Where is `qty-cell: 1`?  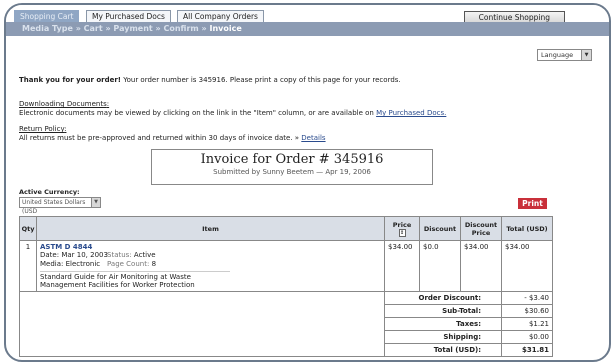
qty-cell: 1 is located at coordinates (28, 266).